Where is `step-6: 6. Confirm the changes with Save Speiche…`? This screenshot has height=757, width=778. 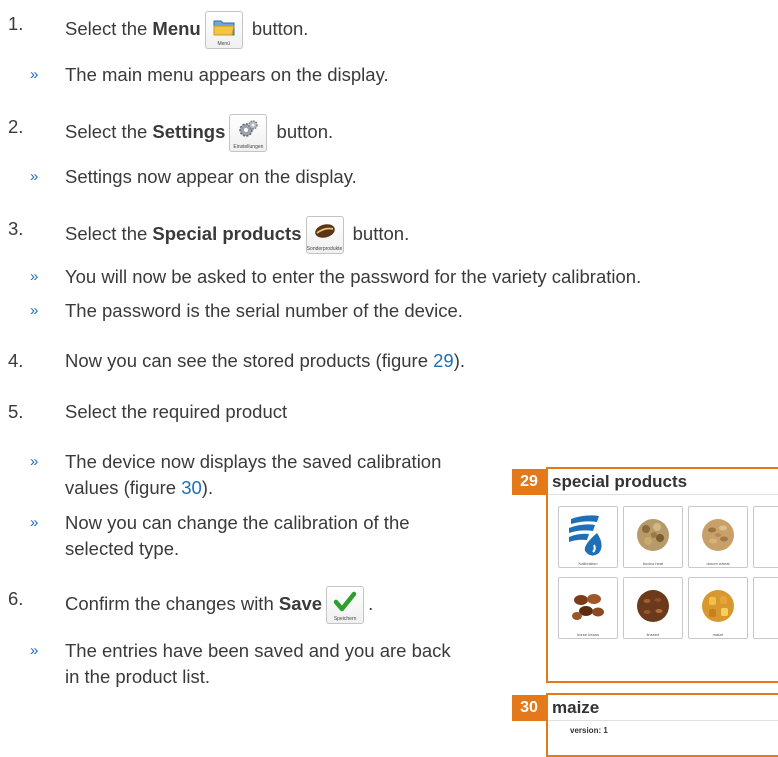
step-6: 6. Confirm the changes with Save Speiche… is located at coordinates (190, 605).